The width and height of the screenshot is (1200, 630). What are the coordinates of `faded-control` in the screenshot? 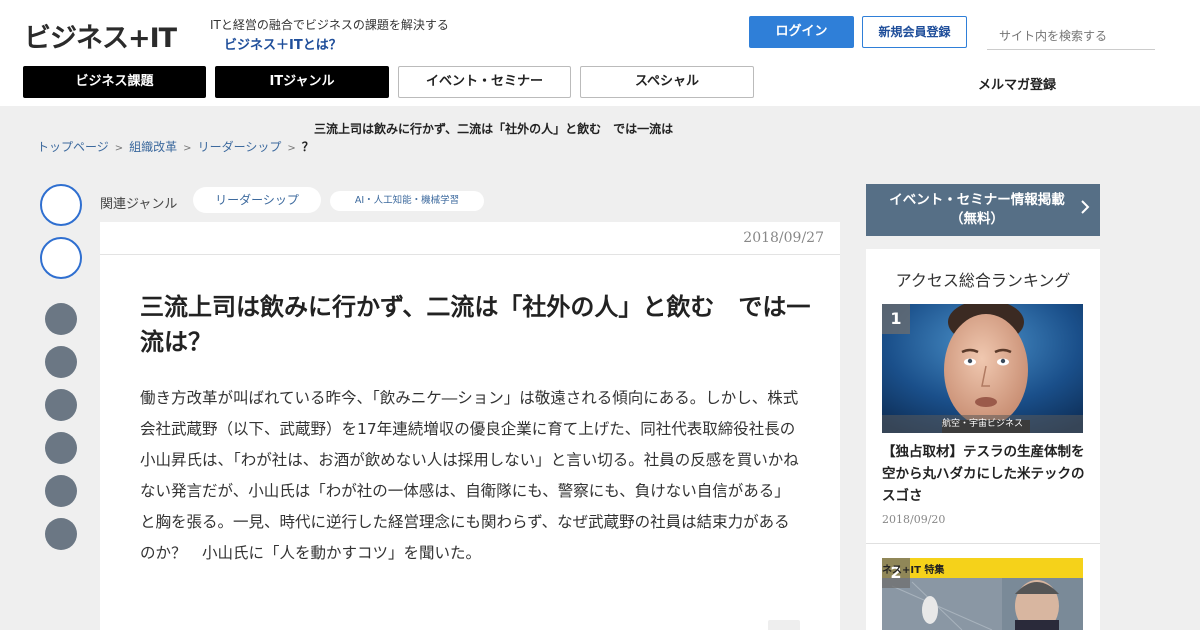 It's located at (784, 625).